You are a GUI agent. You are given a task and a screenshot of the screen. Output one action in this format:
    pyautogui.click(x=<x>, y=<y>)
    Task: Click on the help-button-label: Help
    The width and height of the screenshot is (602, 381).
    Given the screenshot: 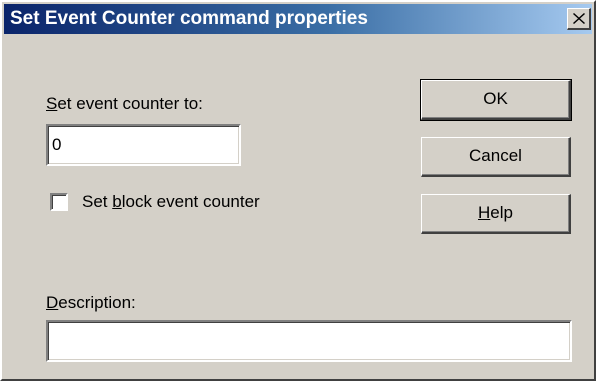 What is the action you would take?
    pyautogui.click(x=495, y=212)
    